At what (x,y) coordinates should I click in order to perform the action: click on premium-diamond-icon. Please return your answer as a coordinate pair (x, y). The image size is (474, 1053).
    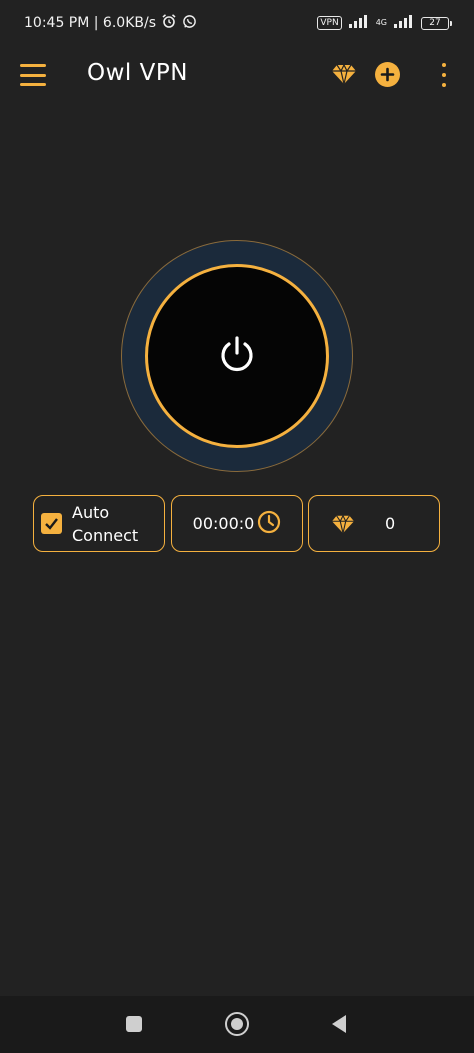
    Looking at the image, I should click on (344, 74).